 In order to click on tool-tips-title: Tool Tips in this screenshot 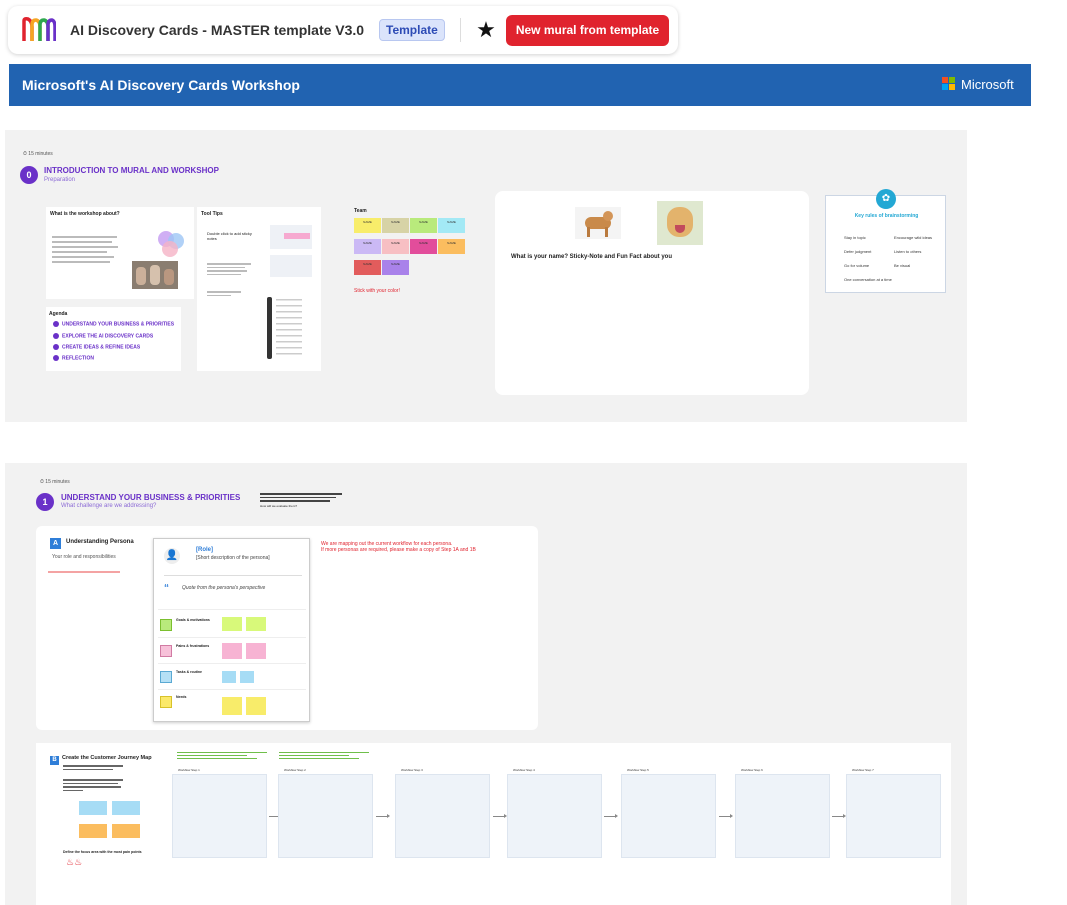, I will do `click(212, 214)`.